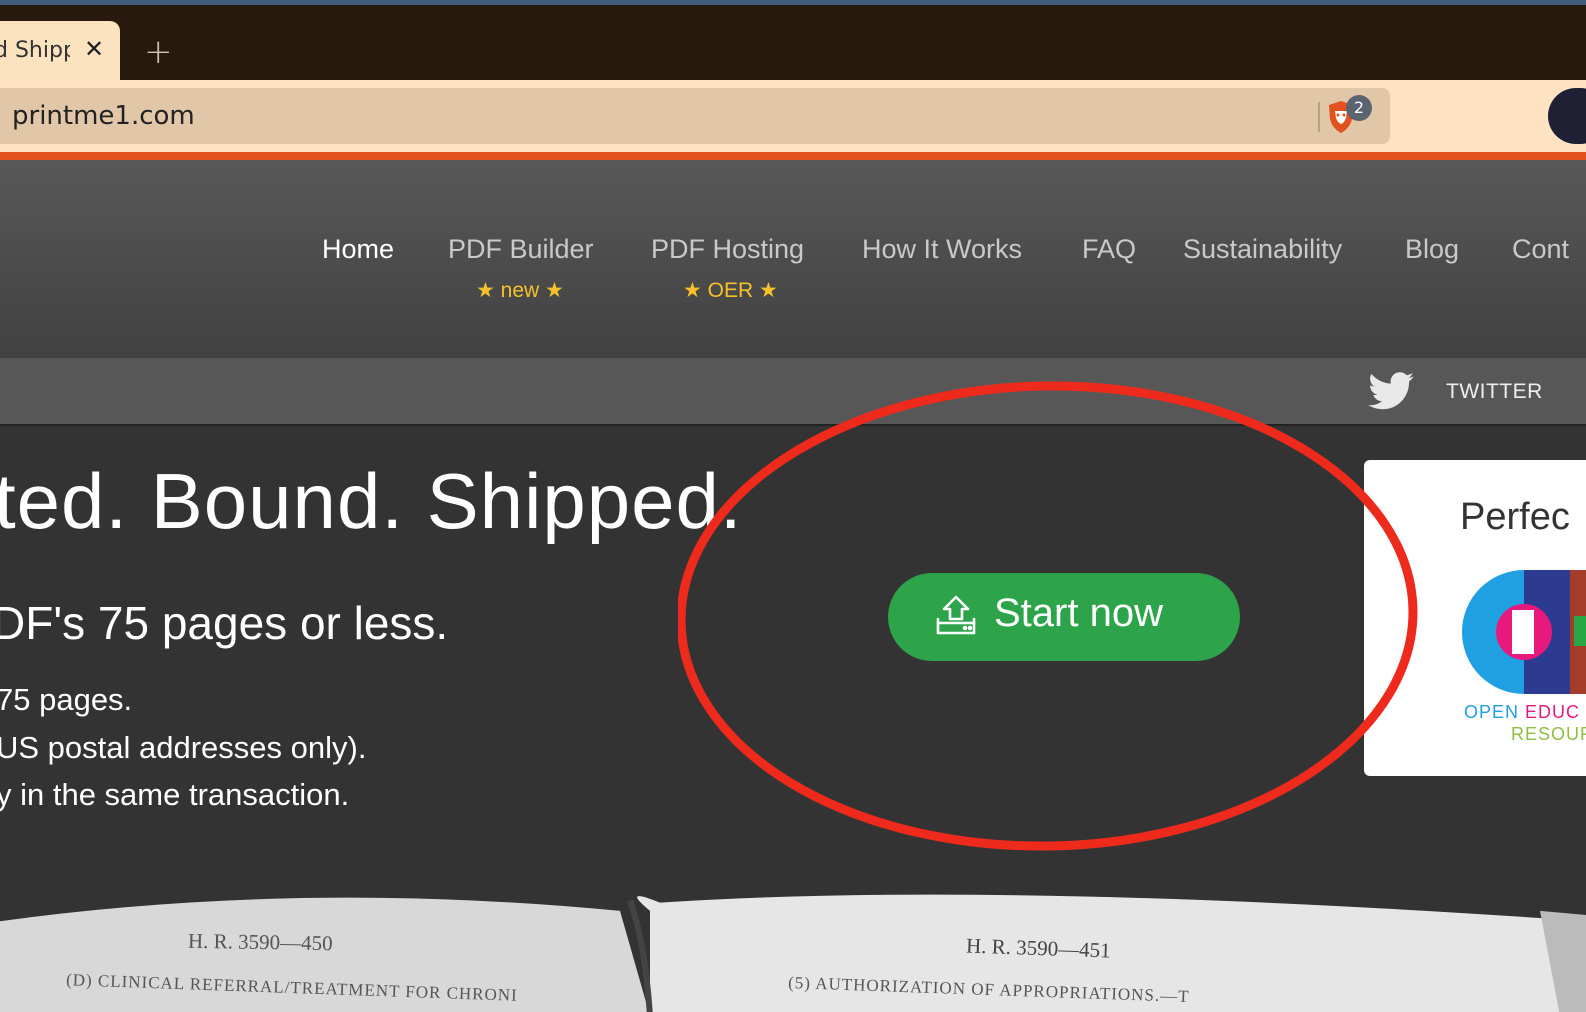 This screenshot has width=1586, height=1012. Describe the element at coordinates (260, 942) in the screenshot. I see `book-left-header: H. R. 3590—450` at that location.